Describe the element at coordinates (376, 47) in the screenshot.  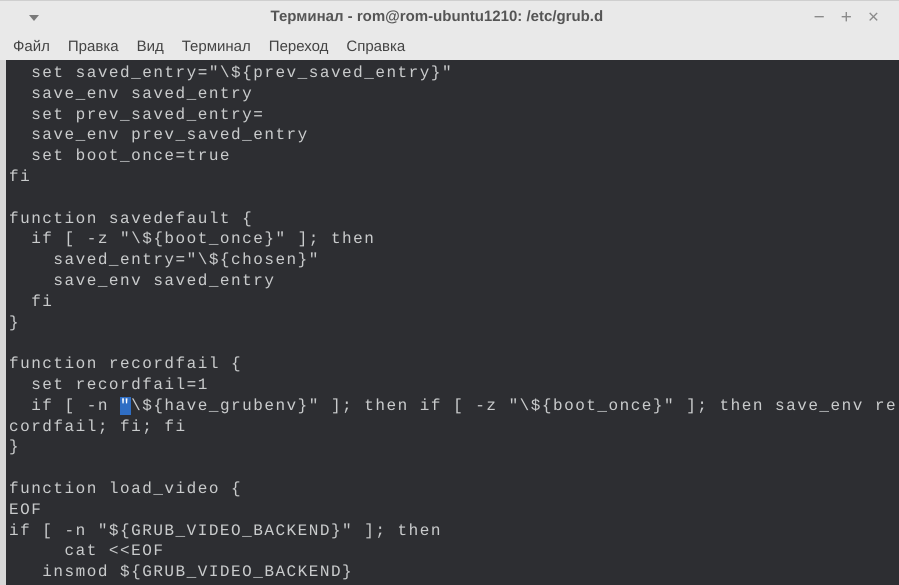
I see `menu-item: Справка` at that location.